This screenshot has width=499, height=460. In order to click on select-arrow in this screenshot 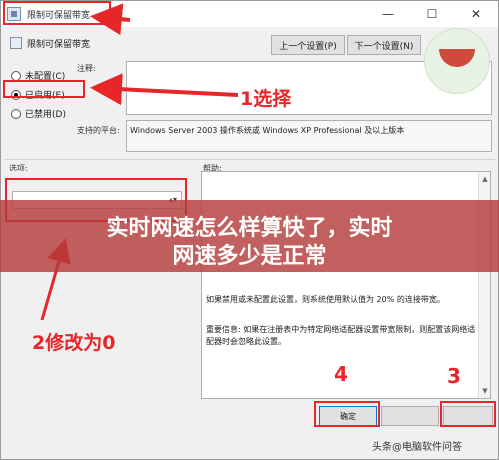, I will do `click(164, 89)`.